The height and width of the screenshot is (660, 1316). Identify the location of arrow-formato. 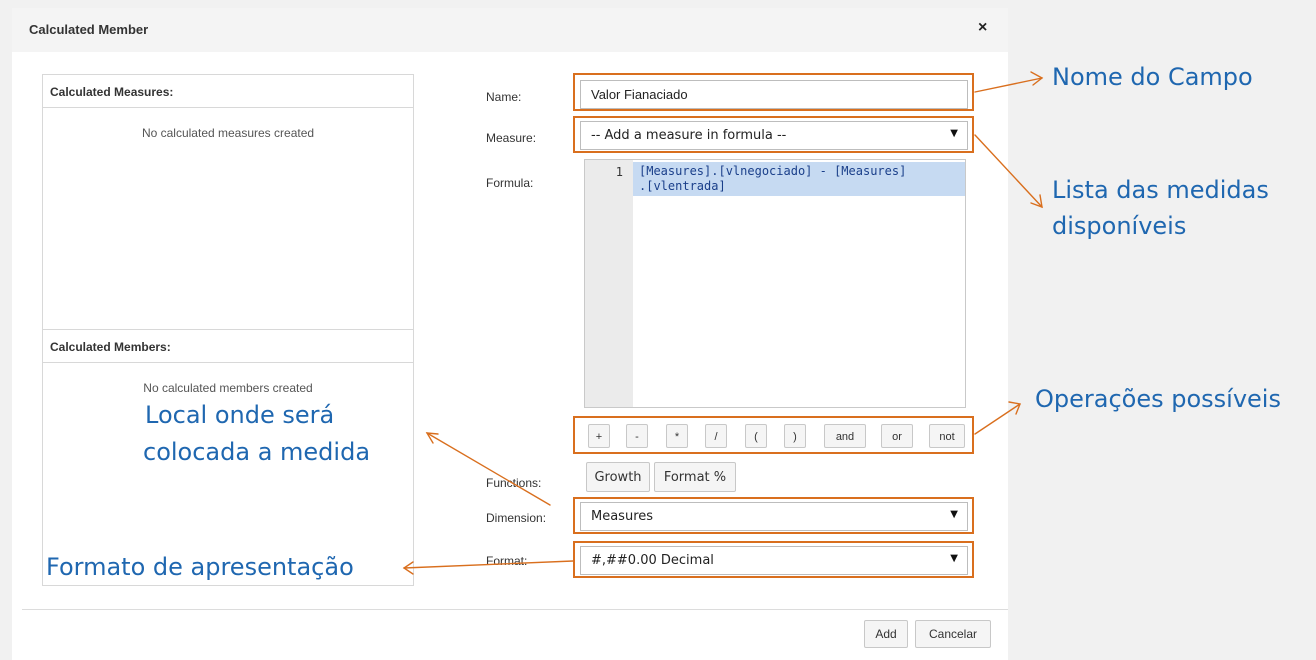
(488, 564).